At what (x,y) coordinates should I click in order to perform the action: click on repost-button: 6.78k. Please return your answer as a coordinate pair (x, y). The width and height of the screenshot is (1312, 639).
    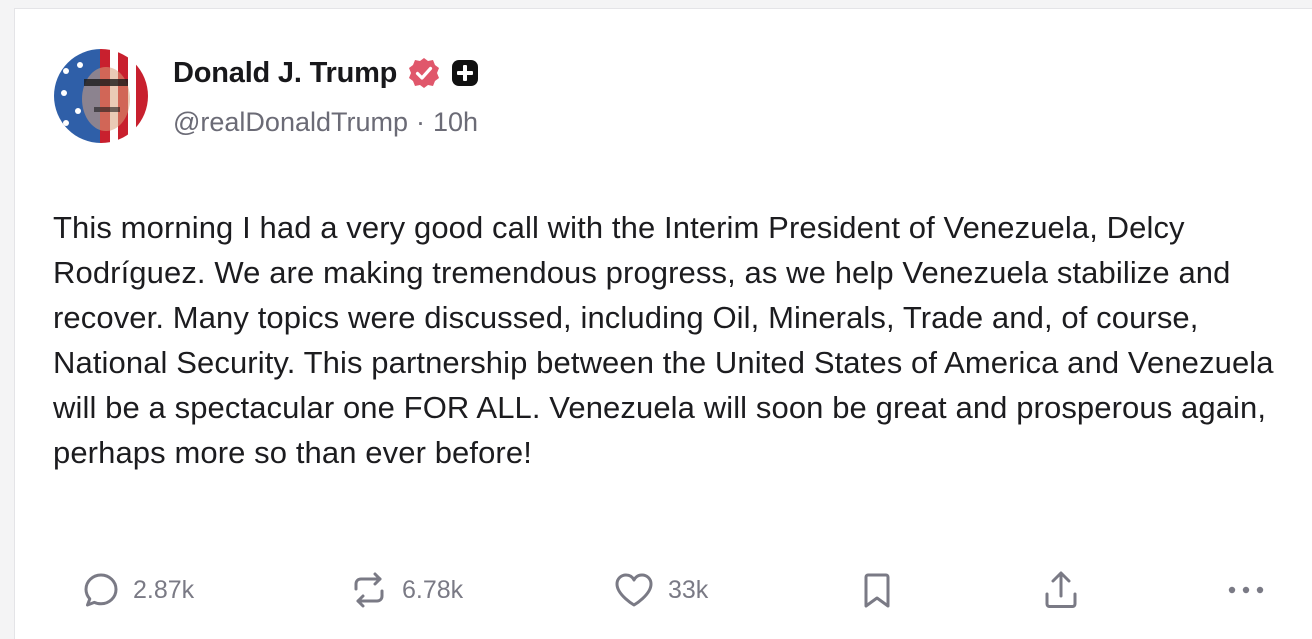
    Looking at the image, I should click on (405, 590).